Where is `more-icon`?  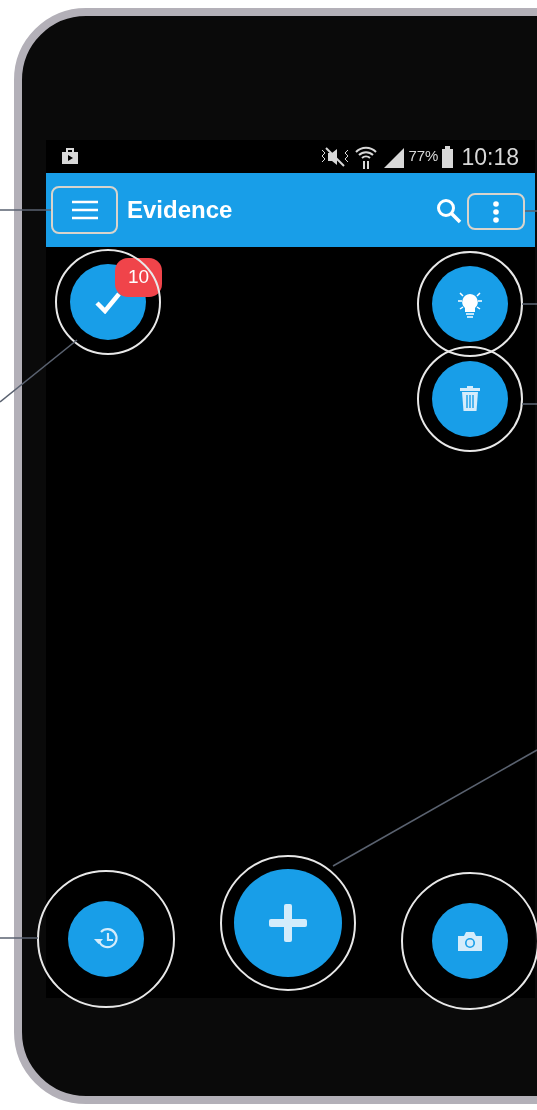
more-icon is located at coordinates (496, 211).